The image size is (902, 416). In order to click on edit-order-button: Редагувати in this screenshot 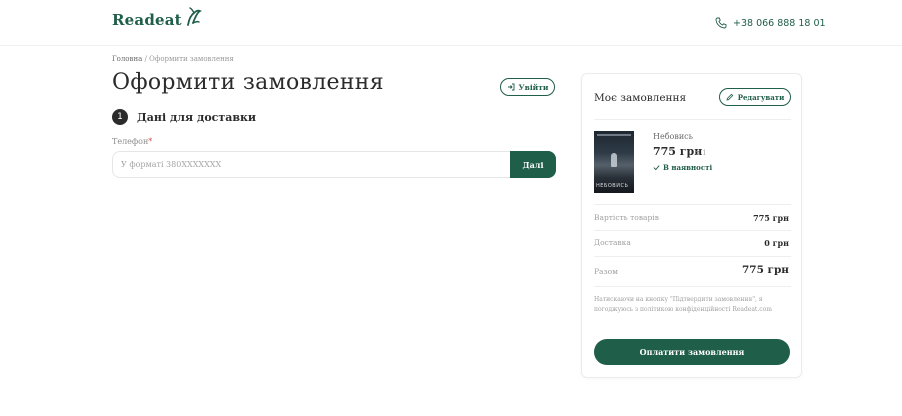, I will do `click(755, 97)`.